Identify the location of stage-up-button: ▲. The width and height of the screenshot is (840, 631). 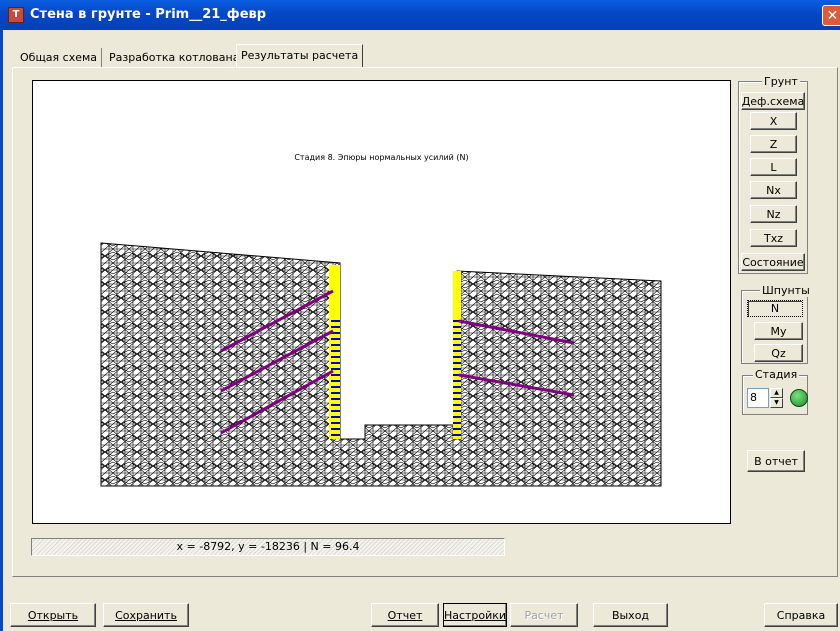
(776, 393).